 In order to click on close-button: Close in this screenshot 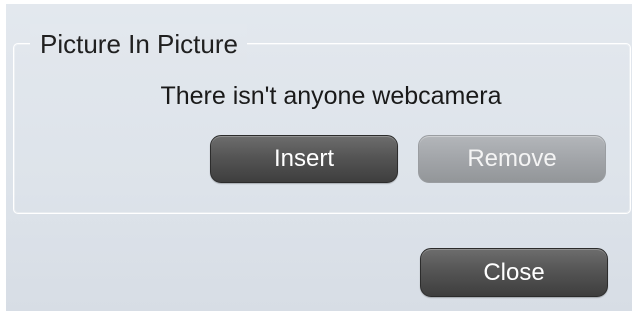, I will do `click(514, 272)`.